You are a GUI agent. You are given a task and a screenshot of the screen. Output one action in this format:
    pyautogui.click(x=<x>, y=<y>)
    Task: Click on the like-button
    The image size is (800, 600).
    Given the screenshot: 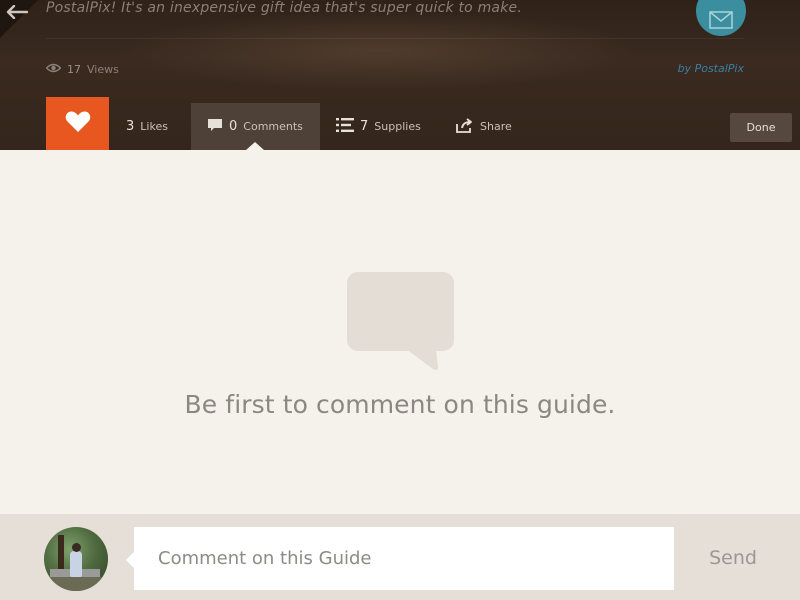 What is the action you would take?
    pyautogui.click(x=77, y=123)
    